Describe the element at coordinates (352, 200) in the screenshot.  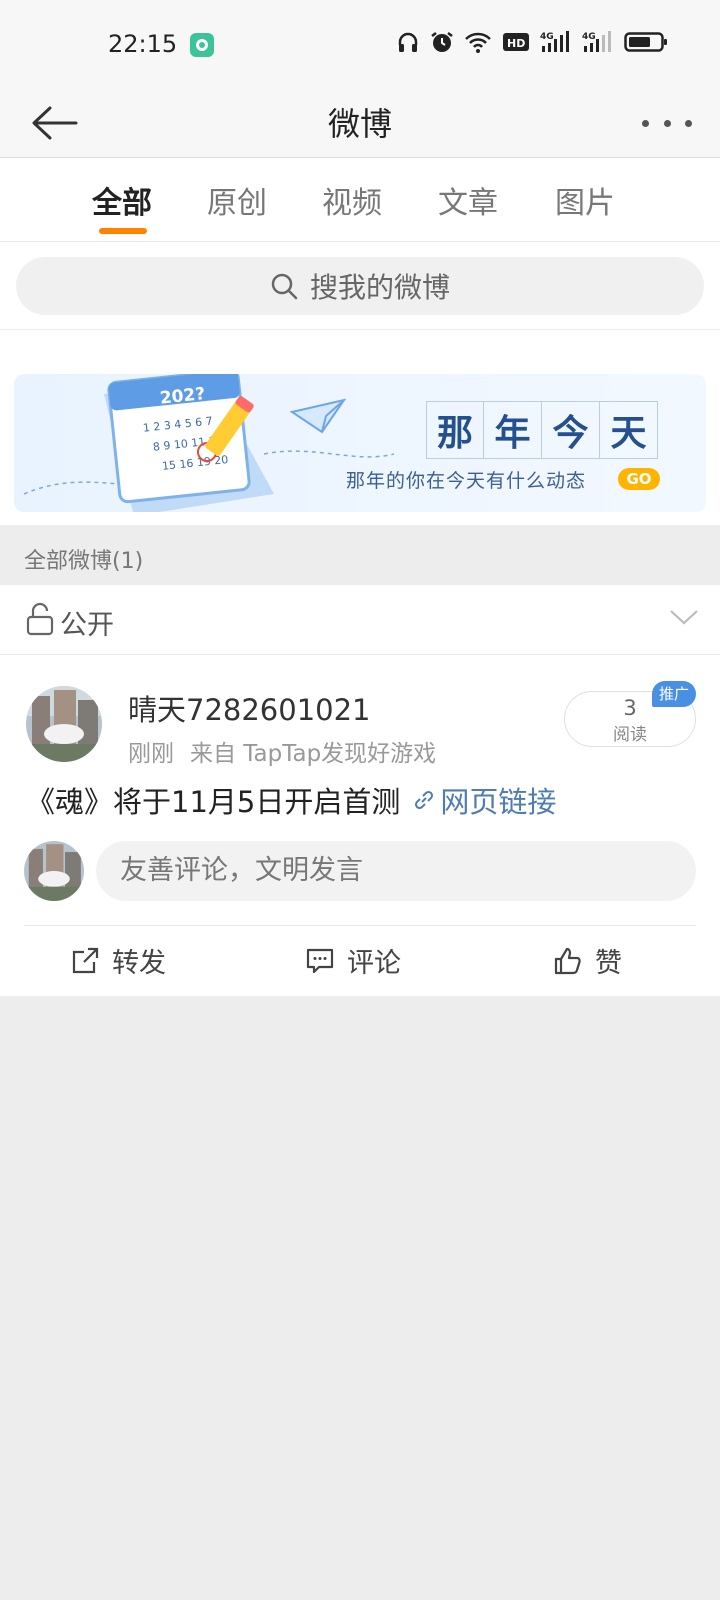
I see `tab-video: 视频` at that location.